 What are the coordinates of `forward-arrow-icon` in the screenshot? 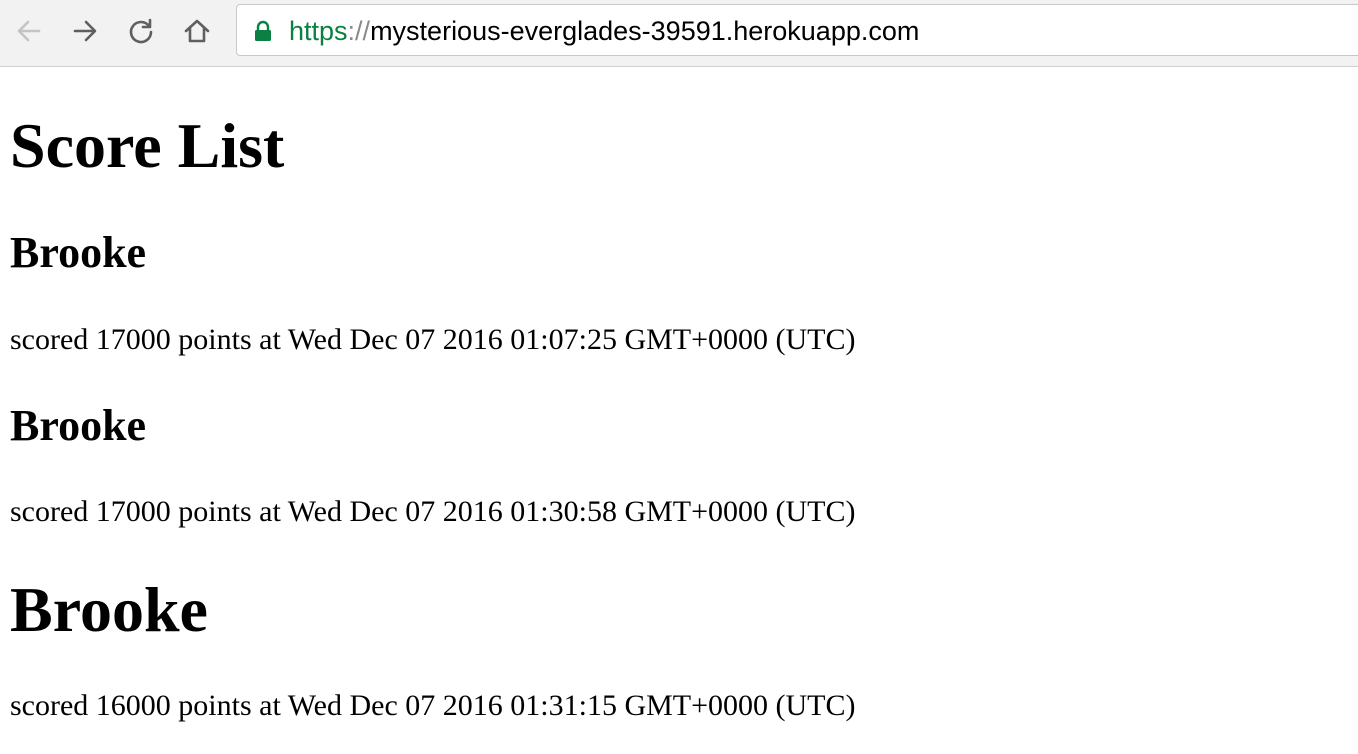 It's located at (85, 31).